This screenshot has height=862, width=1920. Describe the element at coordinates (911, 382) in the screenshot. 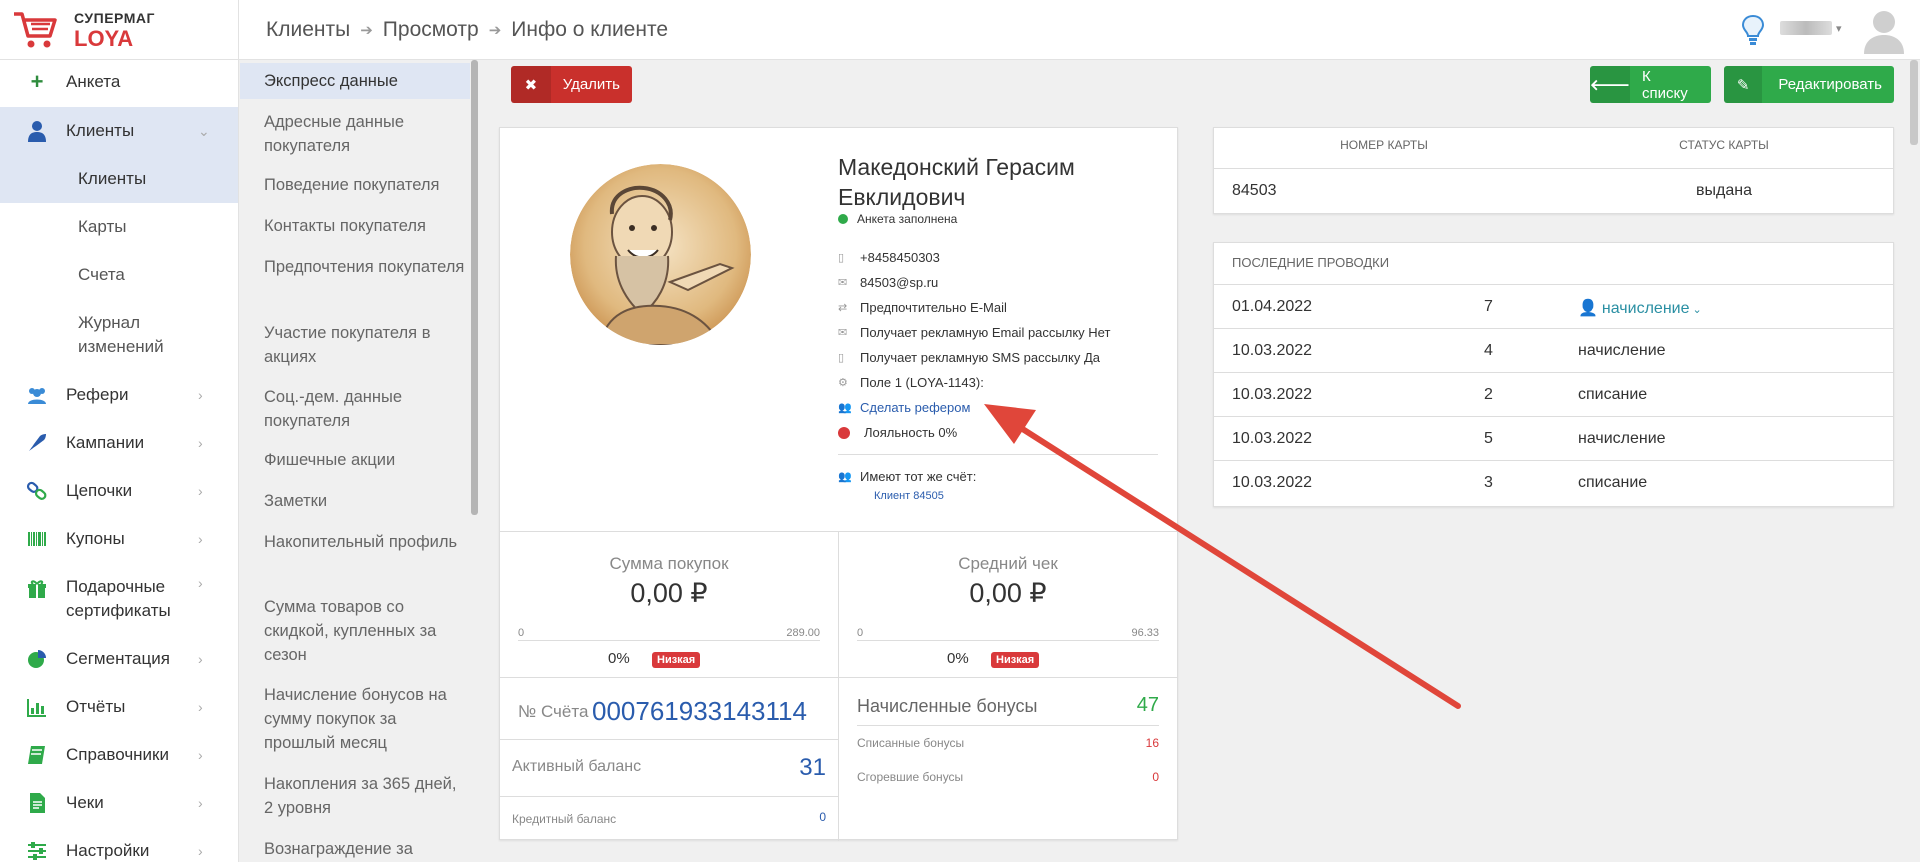

I see `field1-row: ⚙ Поле 1 (LOYA-1143):` at that location.